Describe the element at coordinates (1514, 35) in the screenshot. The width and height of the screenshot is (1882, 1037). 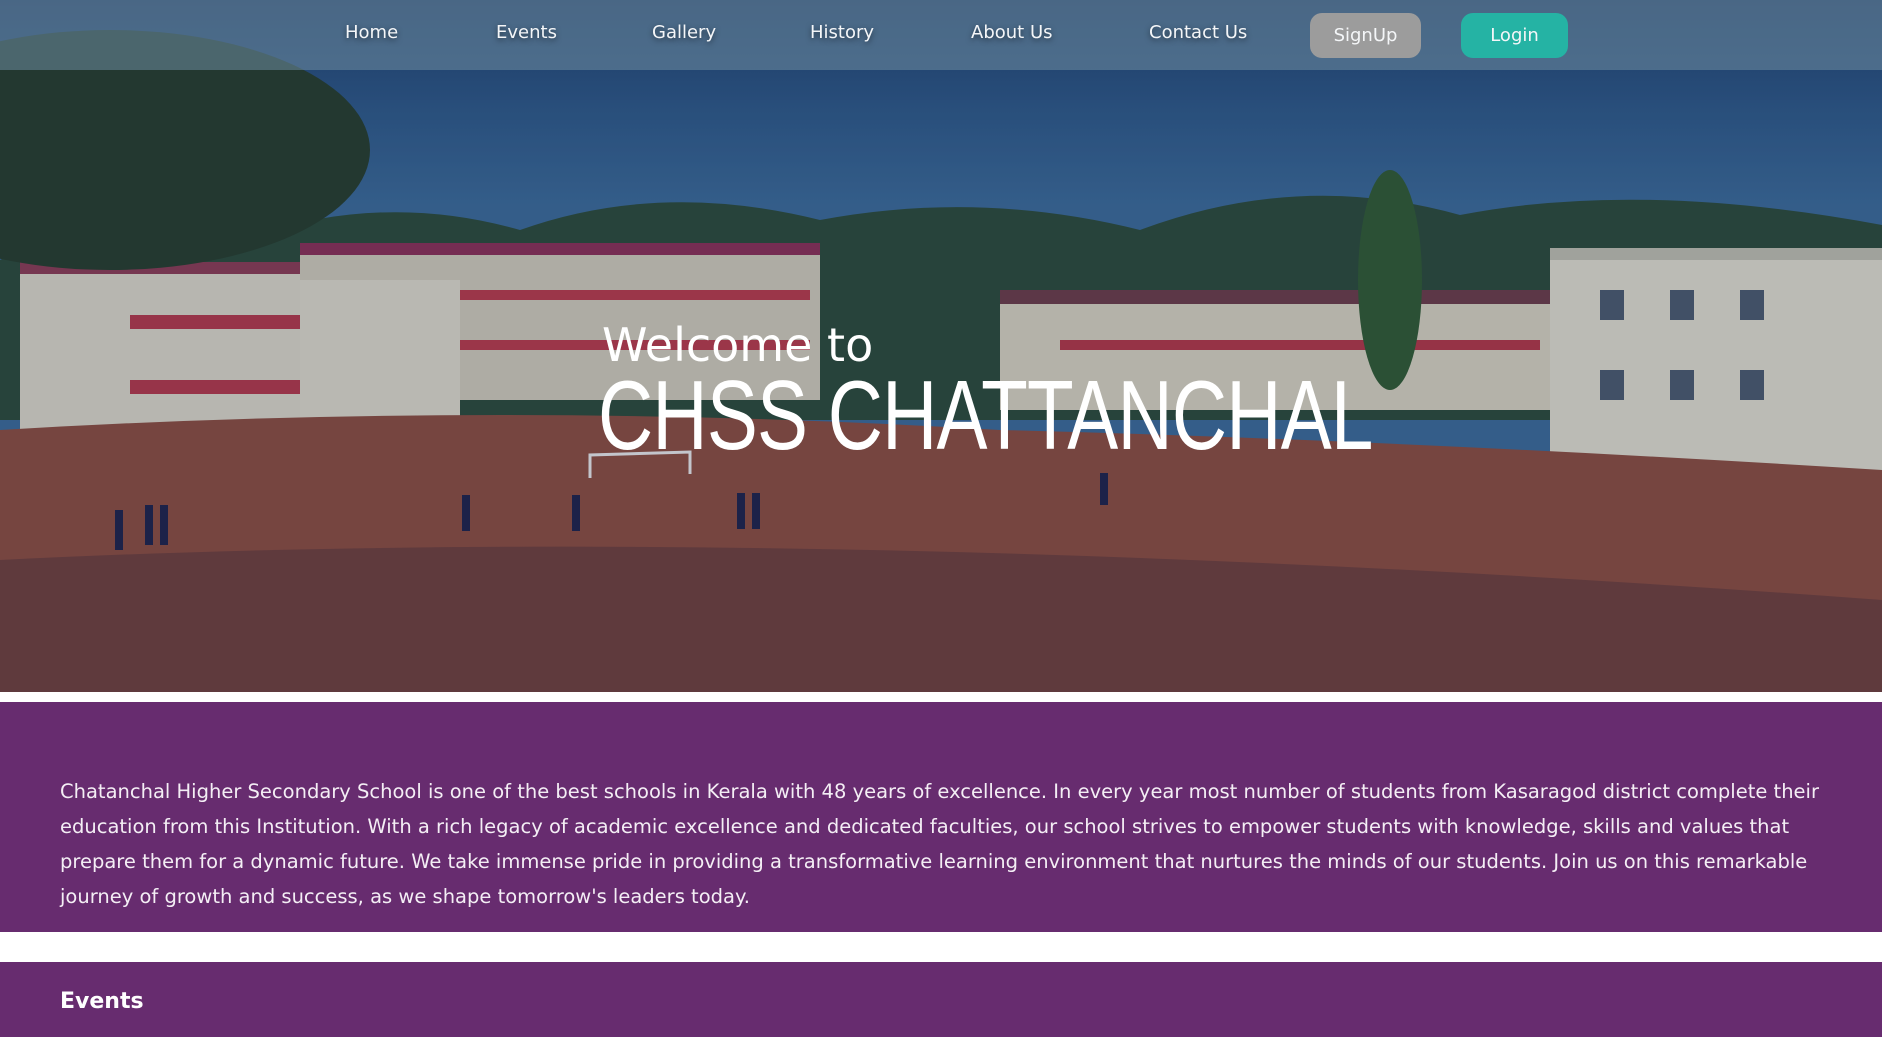
I see `login-button: Login` at that location.